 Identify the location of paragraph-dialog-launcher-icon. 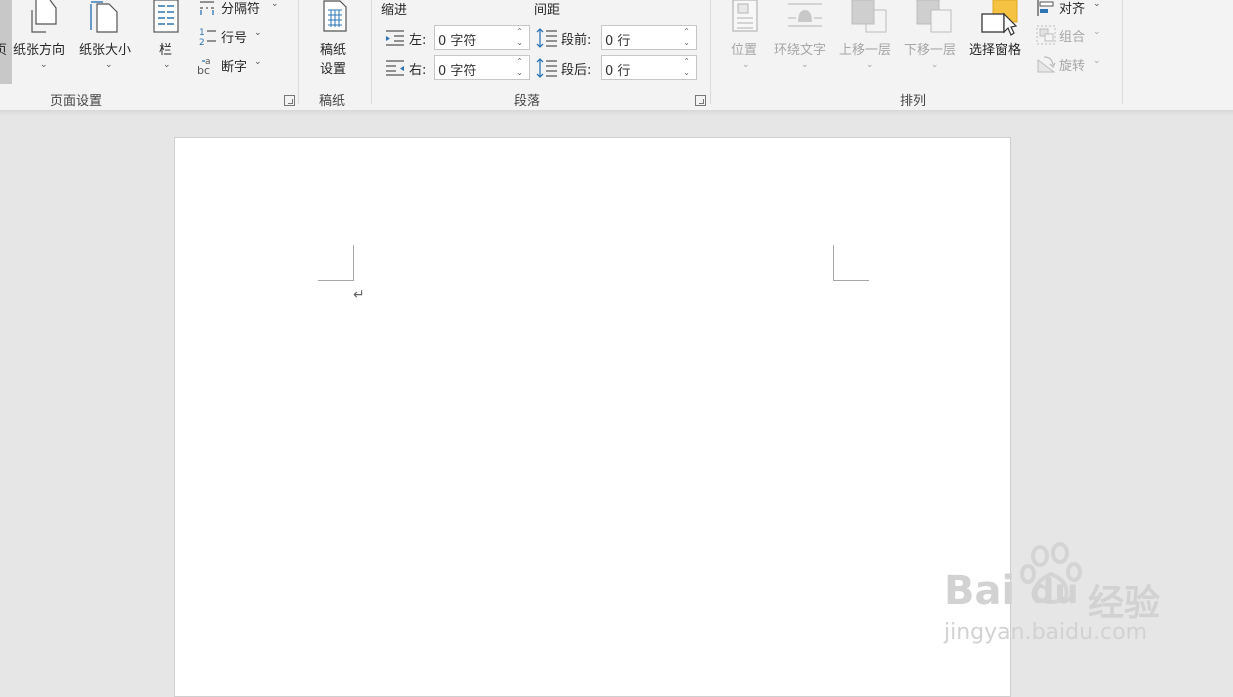
(700, 100).